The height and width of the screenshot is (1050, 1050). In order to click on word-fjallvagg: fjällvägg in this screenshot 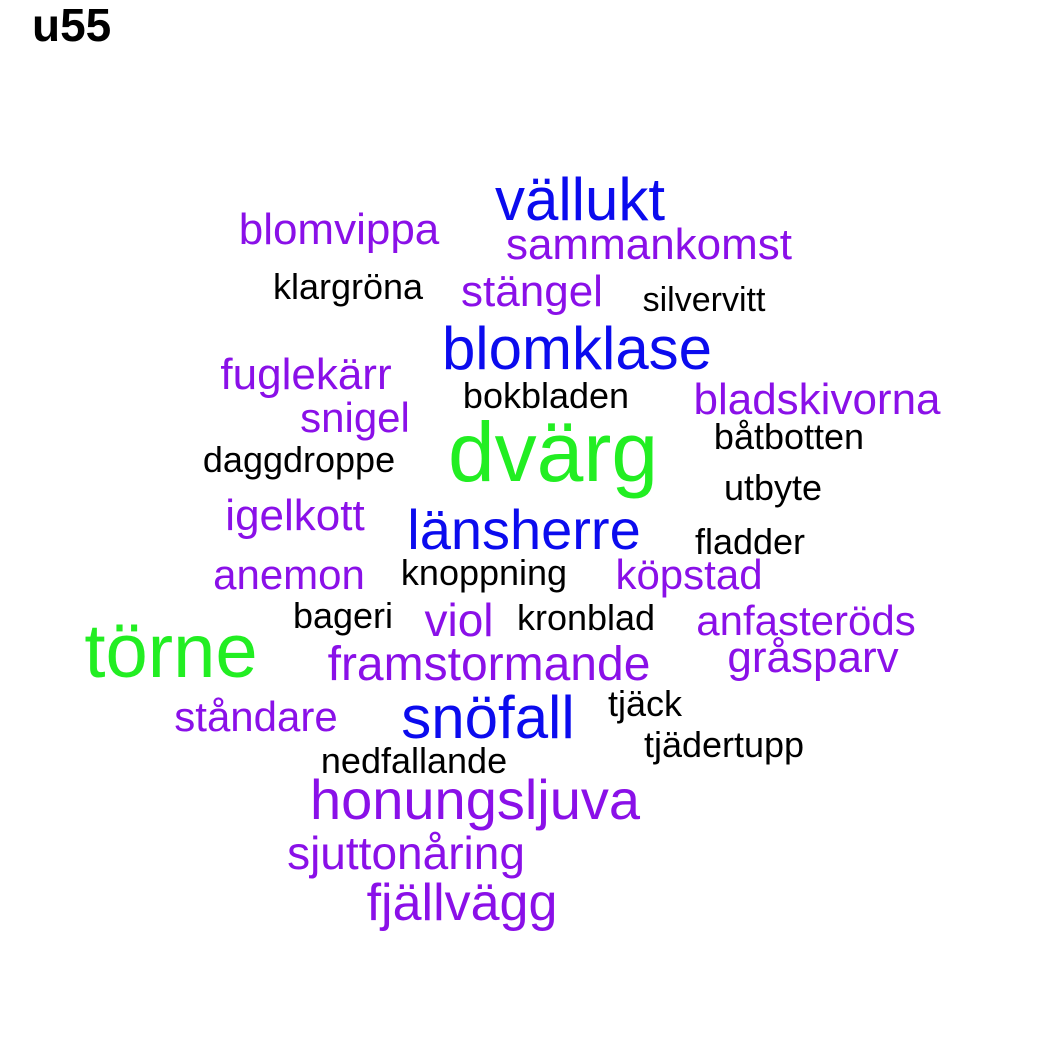, I will do `click(462, 903)`.